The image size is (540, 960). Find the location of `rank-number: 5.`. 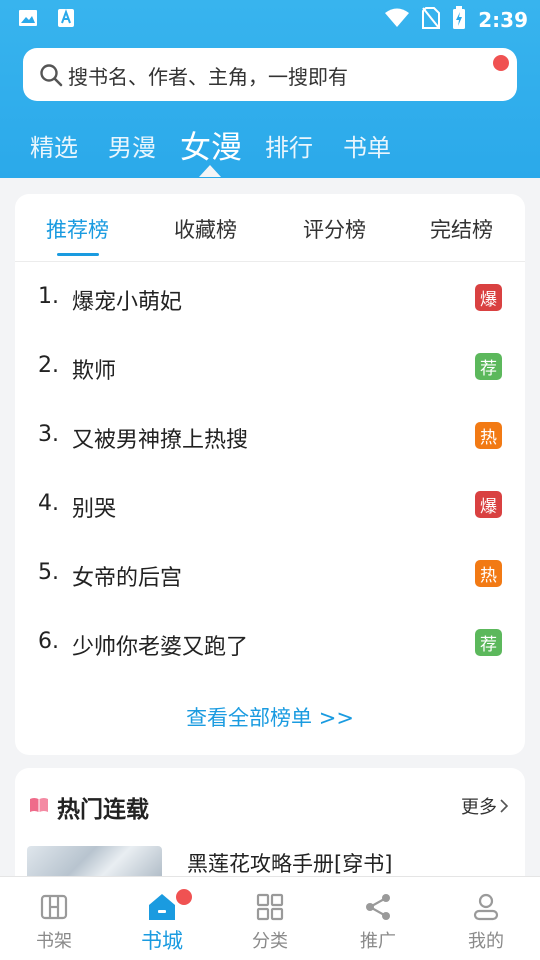

rank-number: 5. is located at coordinates (48, 572).